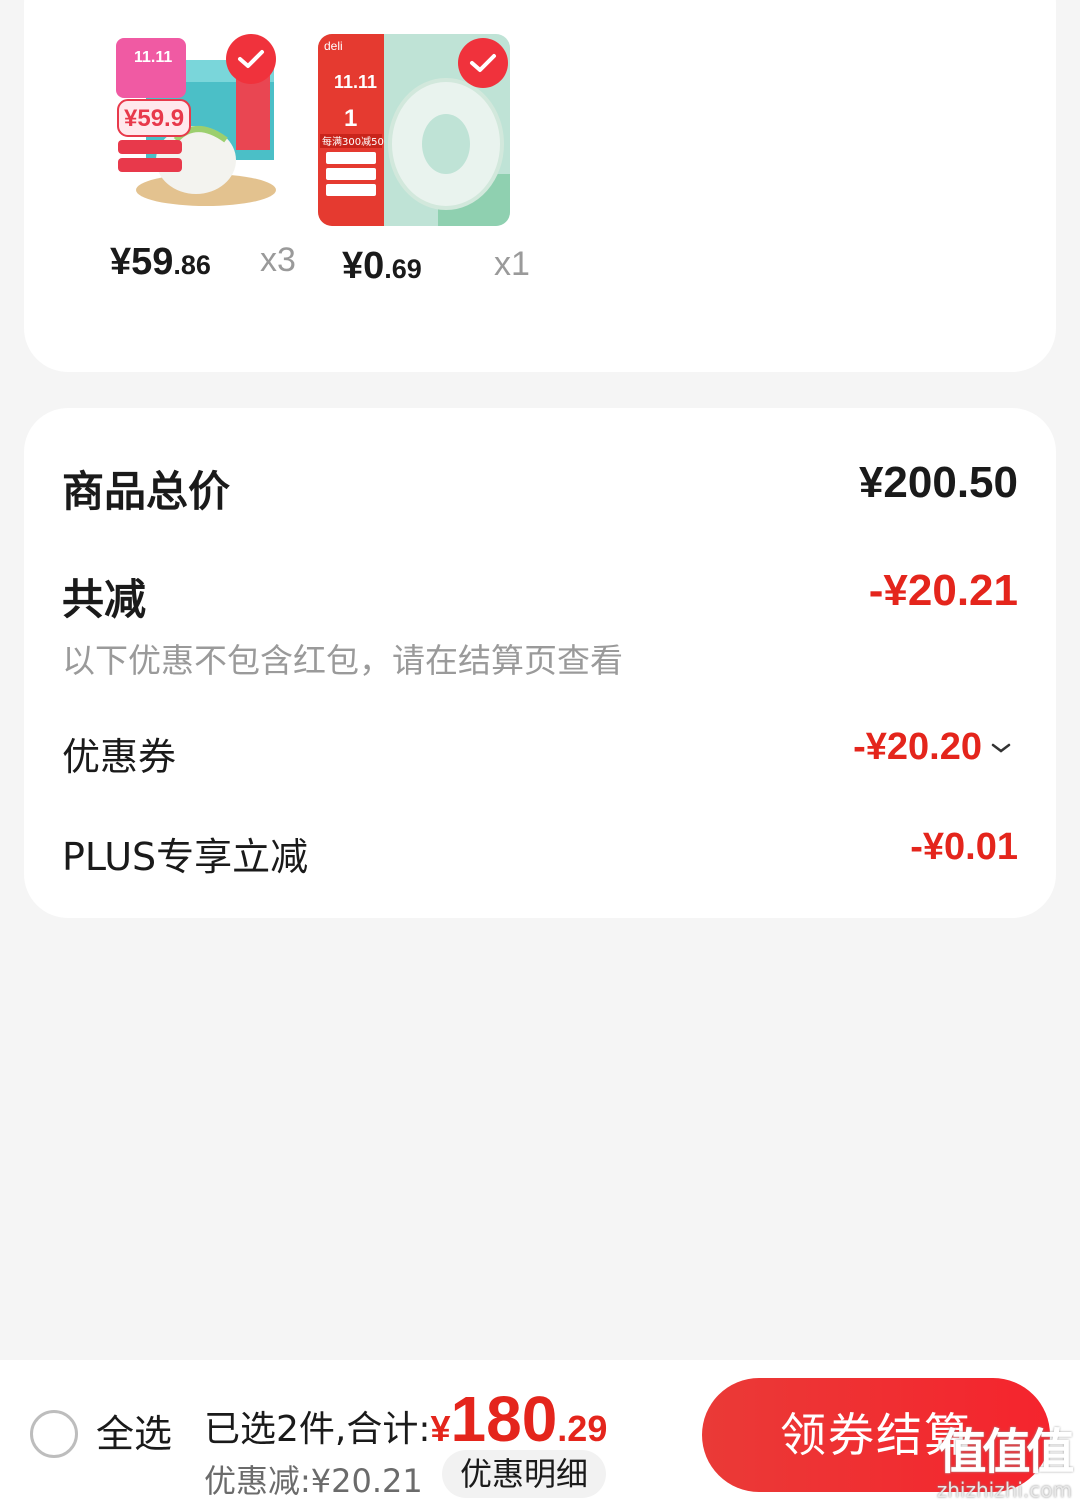 This screenshot has width=1080, height=1510. I want to click on total-reduction-label: 共减, so click(104, 599).